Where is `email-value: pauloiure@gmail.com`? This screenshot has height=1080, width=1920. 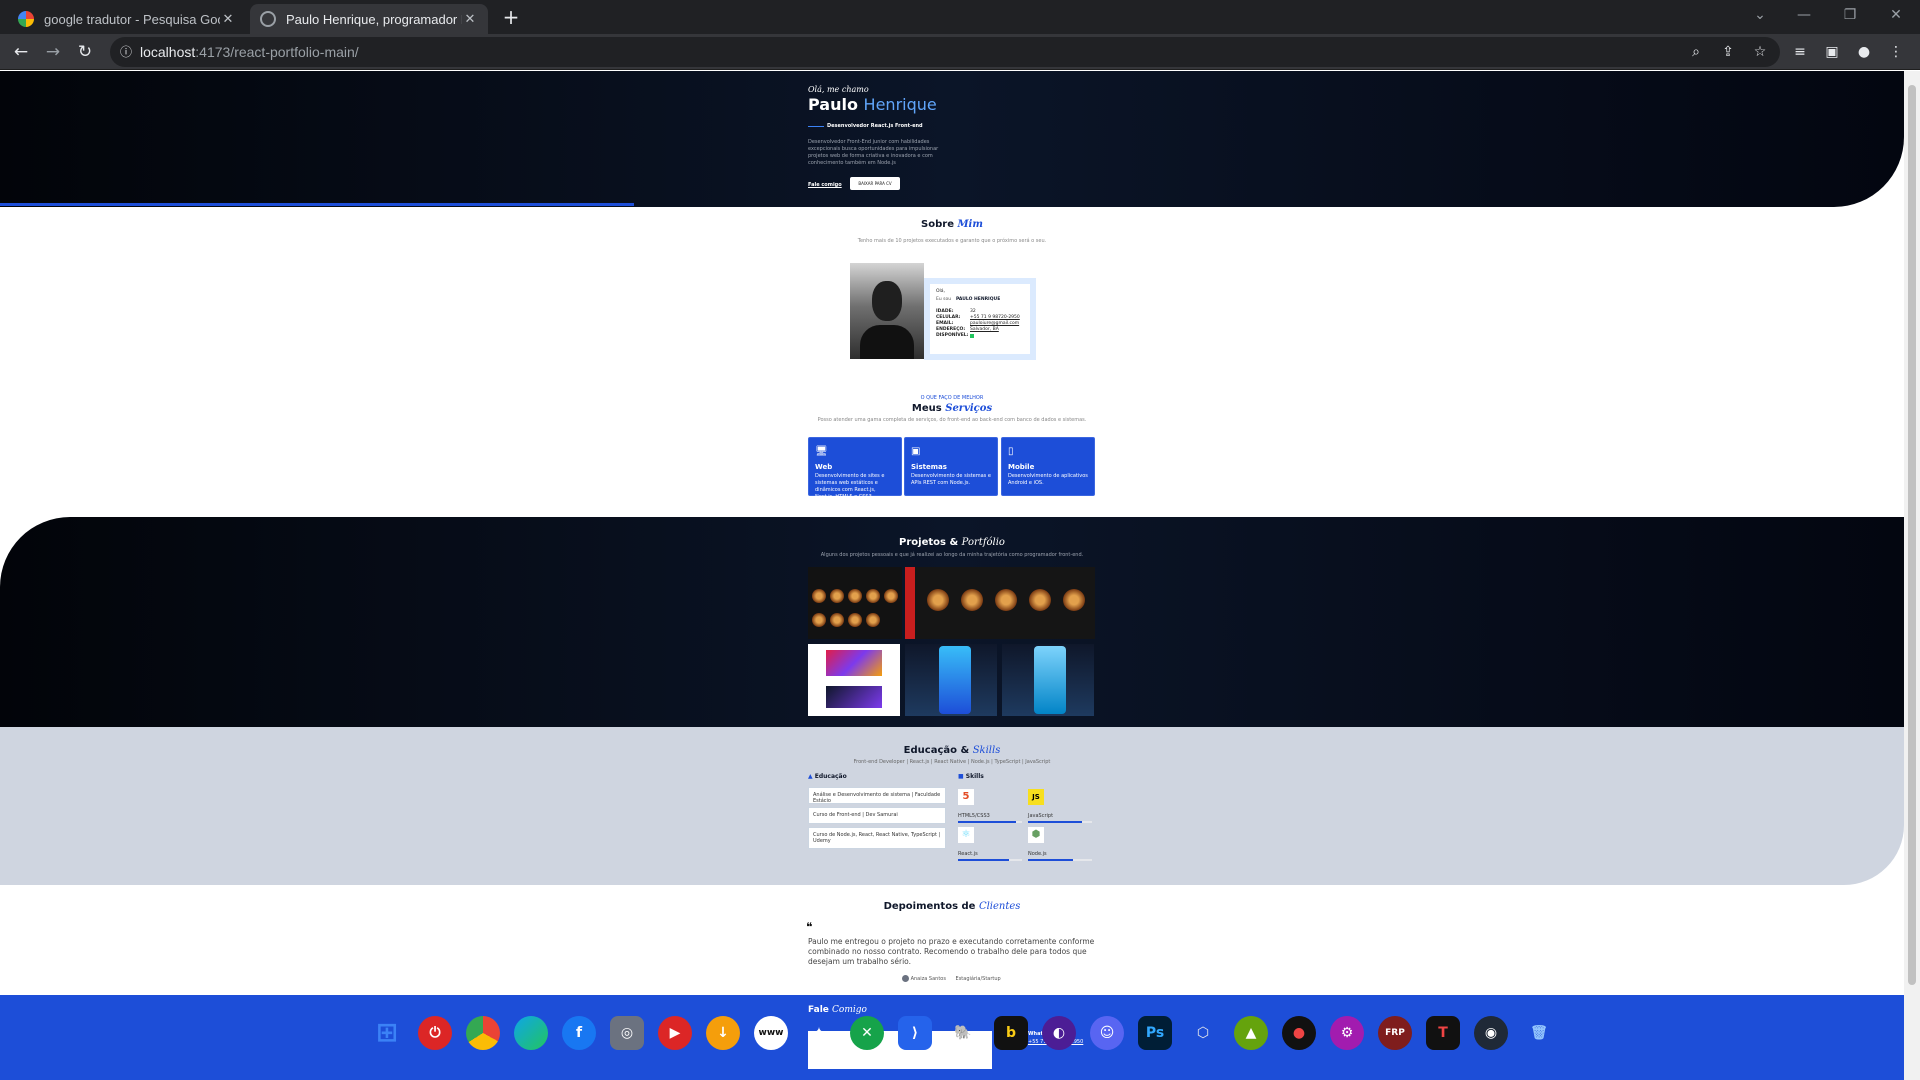
email-value: pauloiure@gmail.com is located at coordinates (994, 323).